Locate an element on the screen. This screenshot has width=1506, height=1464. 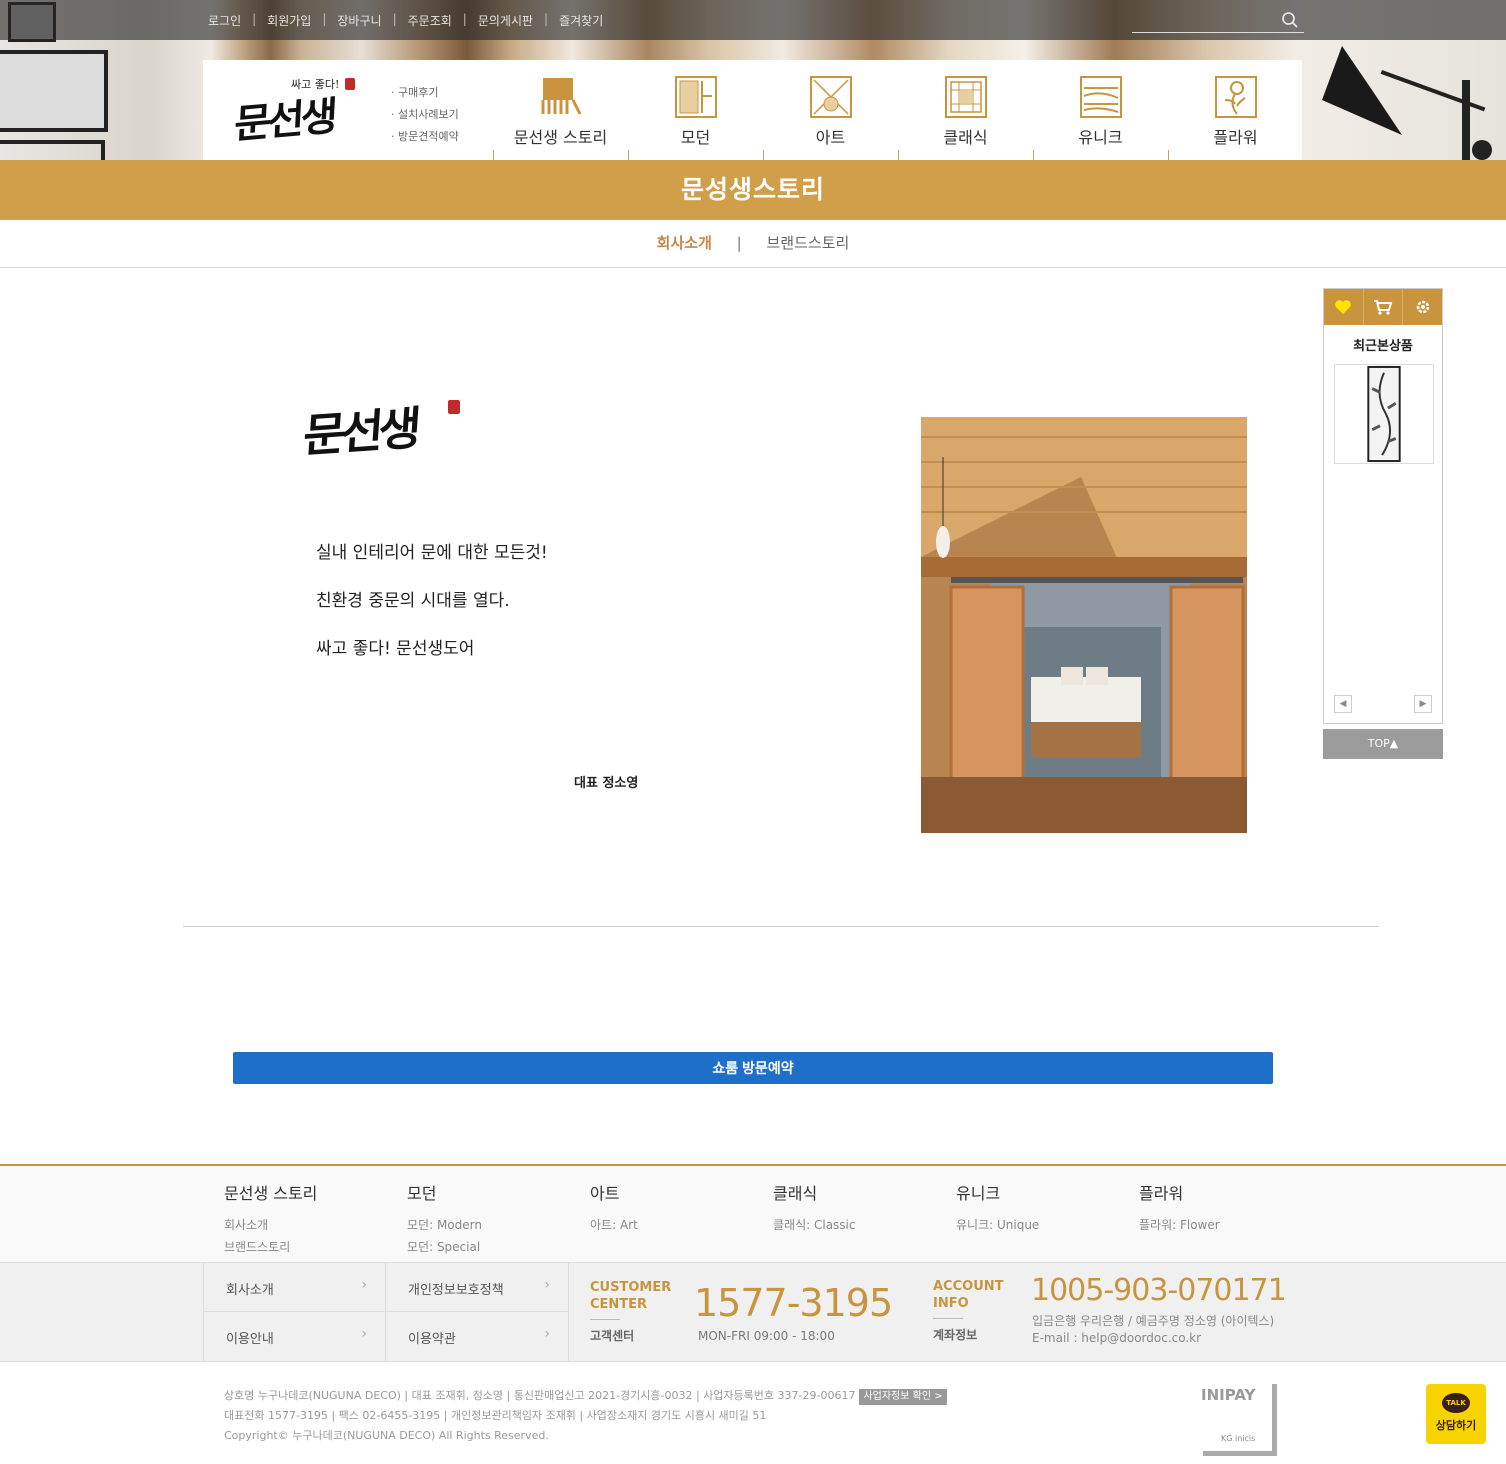
nav-art-label: 아트 is located at coordinates (830, 137).